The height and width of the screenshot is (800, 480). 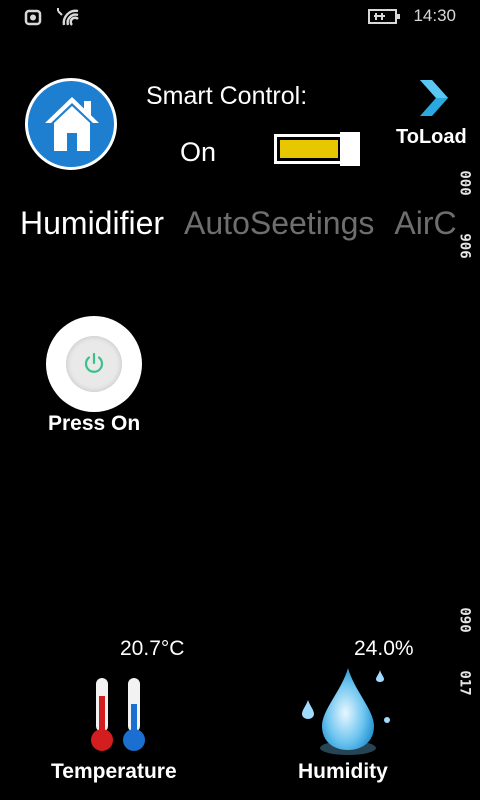 What do you see at coordinates (434, 98) in the screenshot?
I see `next-arrow-icon` at bounding box center [434, 98].